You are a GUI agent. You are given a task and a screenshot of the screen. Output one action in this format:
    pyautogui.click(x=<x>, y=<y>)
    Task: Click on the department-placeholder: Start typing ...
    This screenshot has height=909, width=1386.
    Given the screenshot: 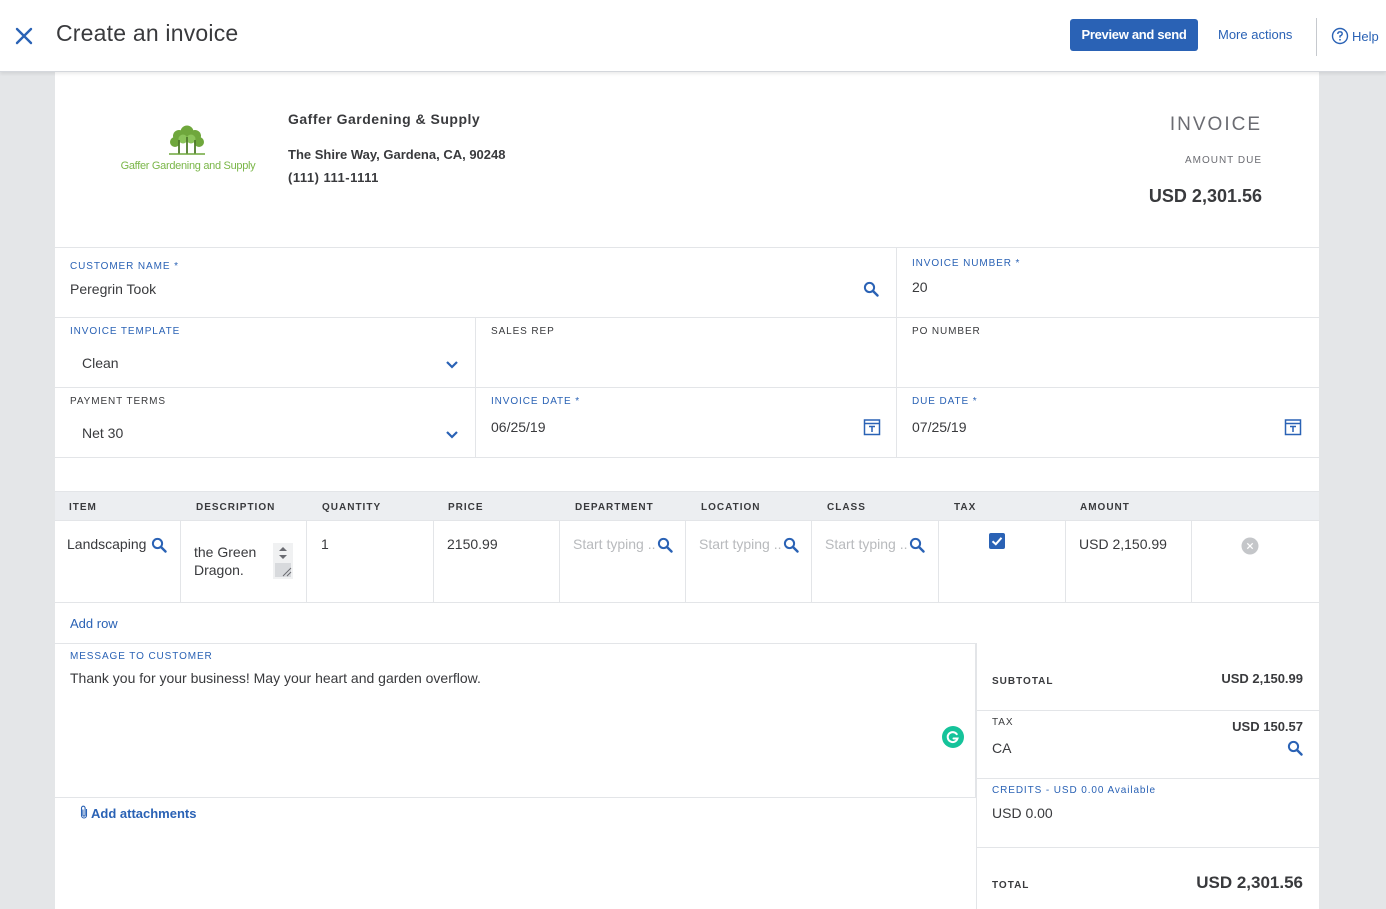 What is the action you would take?
    pyautogui.click(x=614, y=544)
    